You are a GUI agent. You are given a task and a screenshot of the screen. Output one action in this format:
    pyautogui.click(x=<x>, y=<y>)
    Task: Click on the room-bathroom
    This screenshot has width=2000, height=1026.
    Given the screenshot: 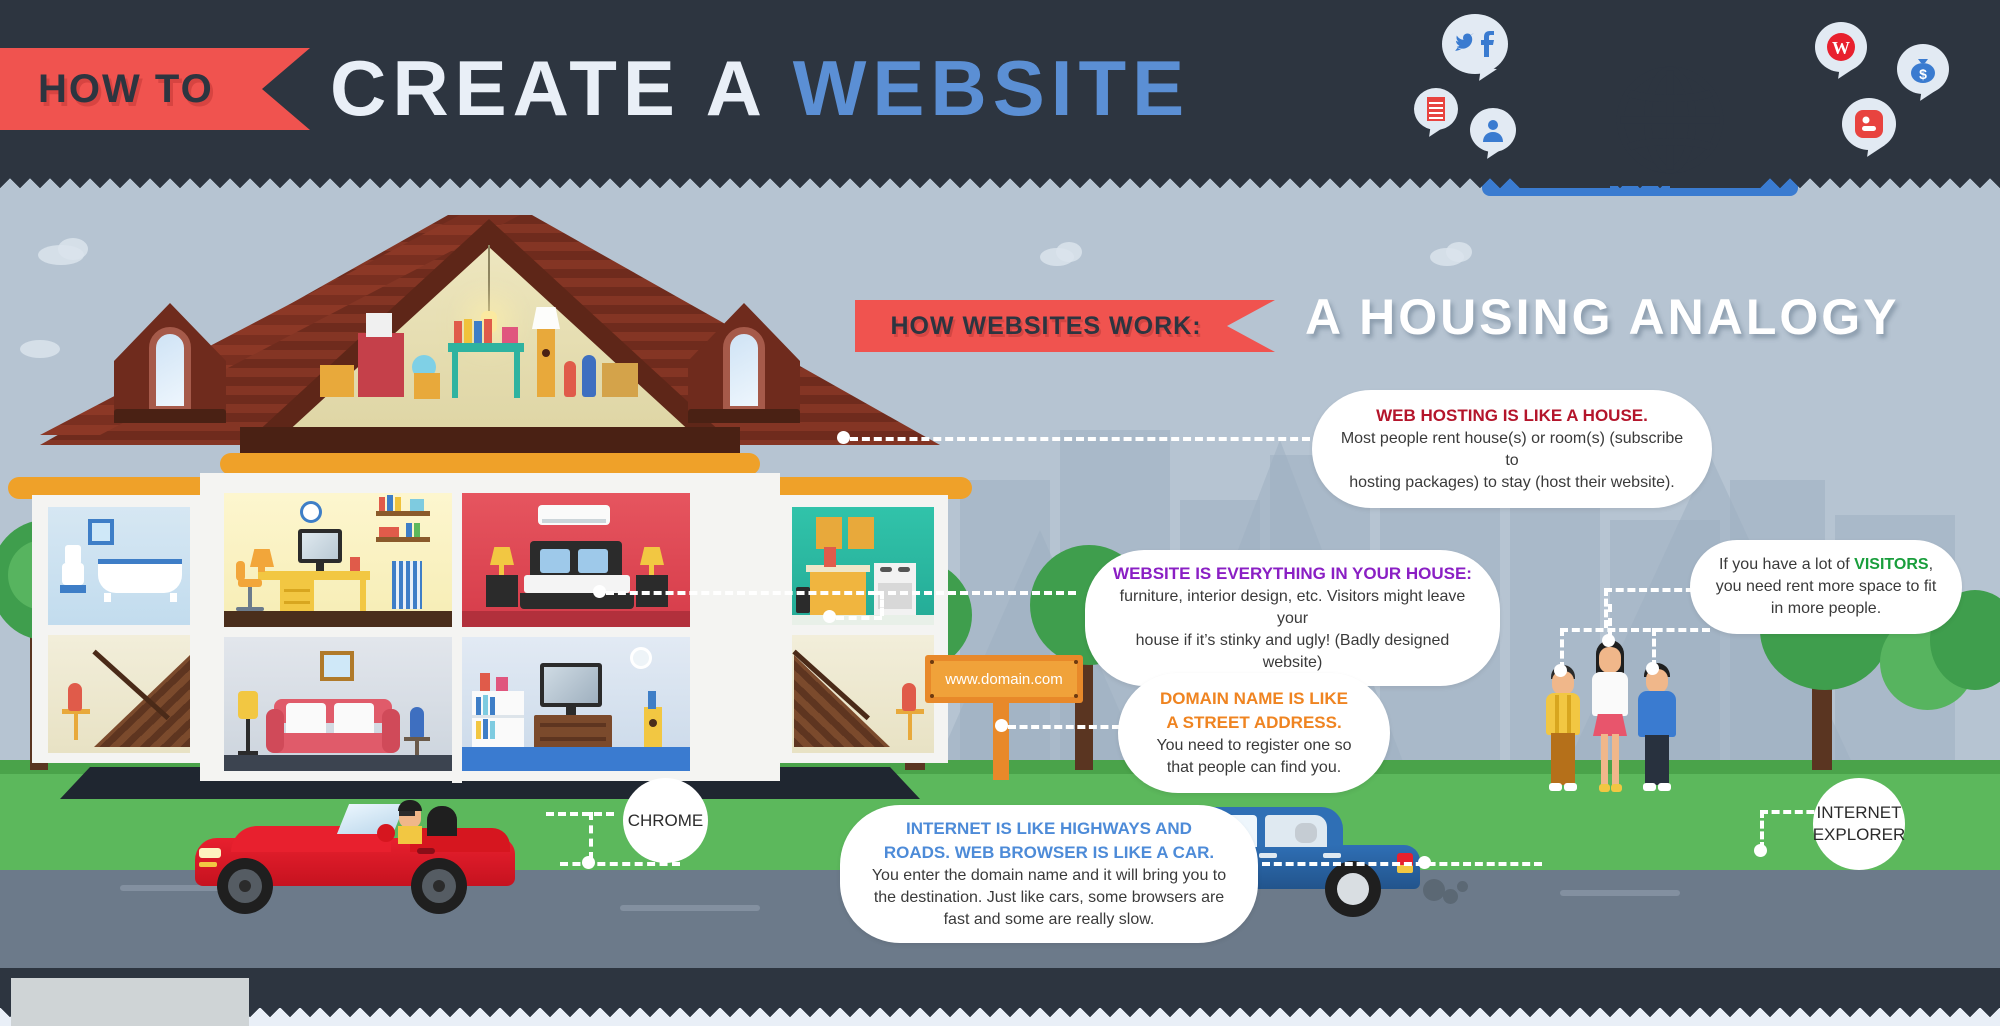 What is the action you would take?
    pyautogui.click(x=119, y=566)
    